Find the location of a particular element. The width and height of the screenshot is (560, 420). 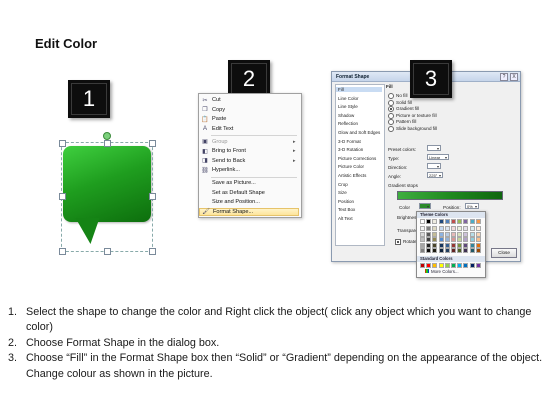

rotation-handle is located at coordinates (107, 136).